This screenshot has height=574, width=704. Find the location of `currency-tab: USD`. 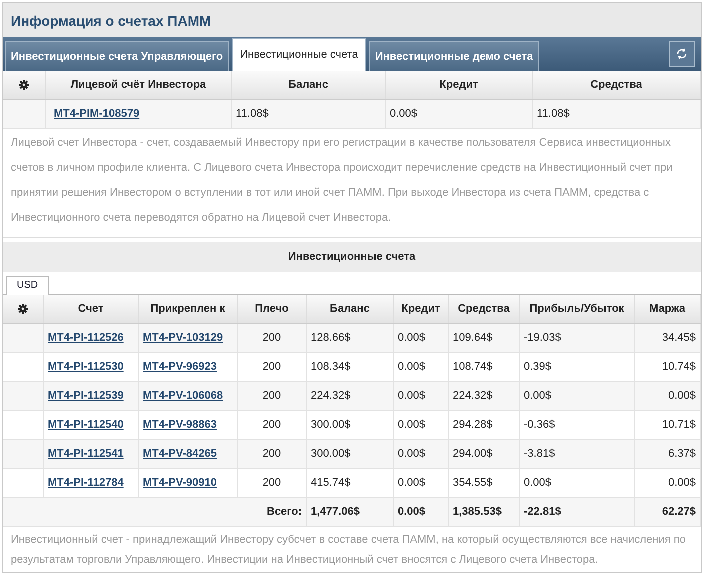

currency-tab: USD is located at coordinates (28, 285).